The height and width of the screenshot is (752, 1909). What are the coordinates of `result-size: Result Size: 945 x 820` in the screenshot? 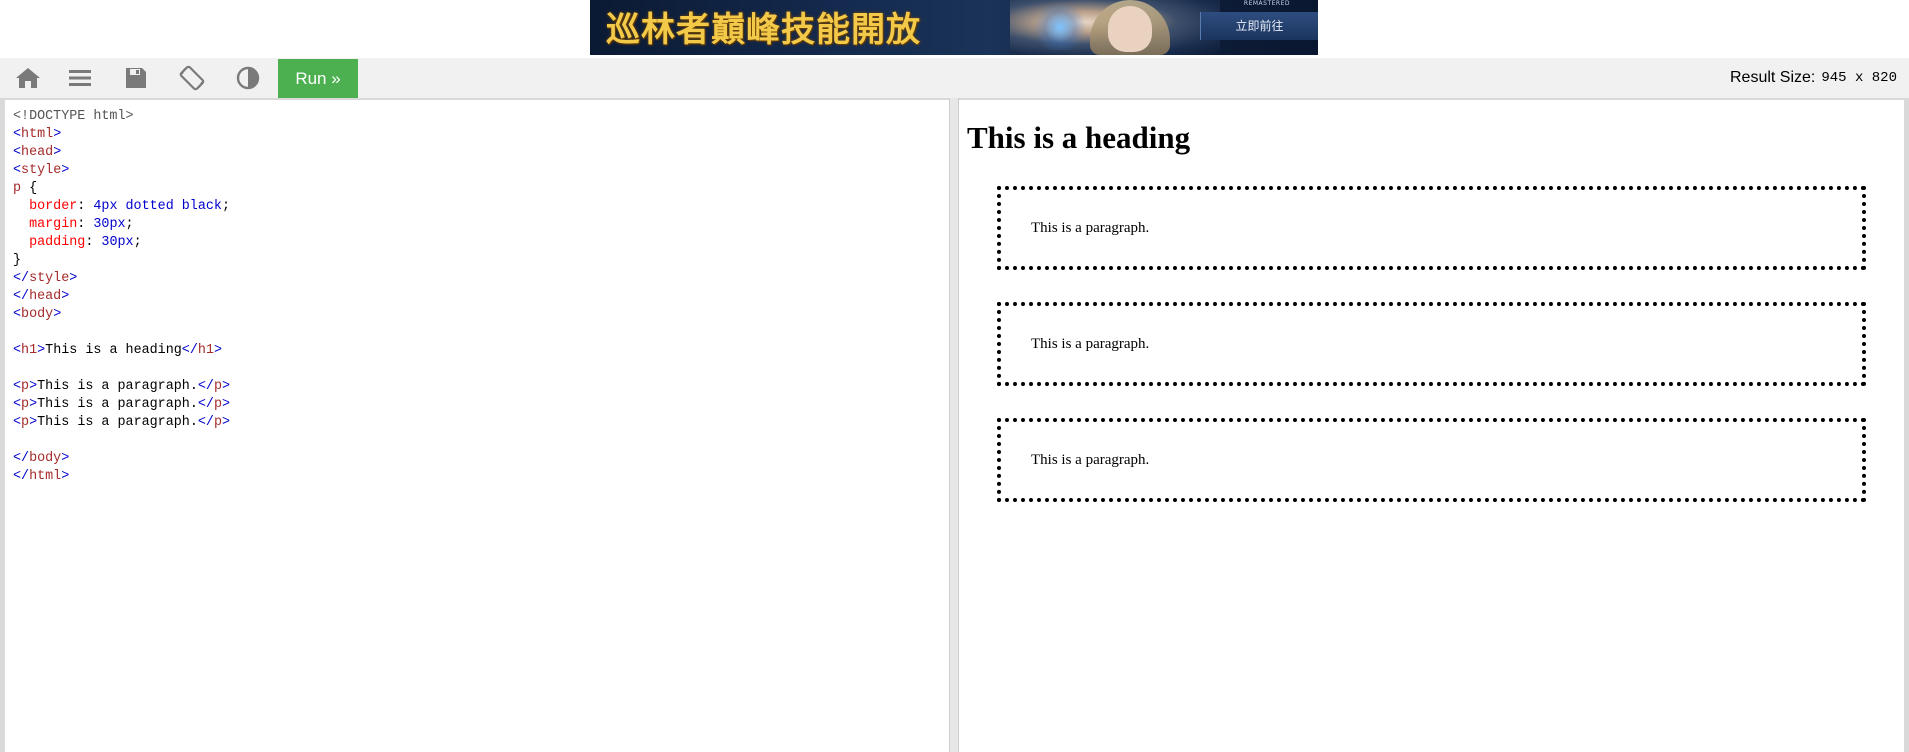 It's located at (1813, 78).